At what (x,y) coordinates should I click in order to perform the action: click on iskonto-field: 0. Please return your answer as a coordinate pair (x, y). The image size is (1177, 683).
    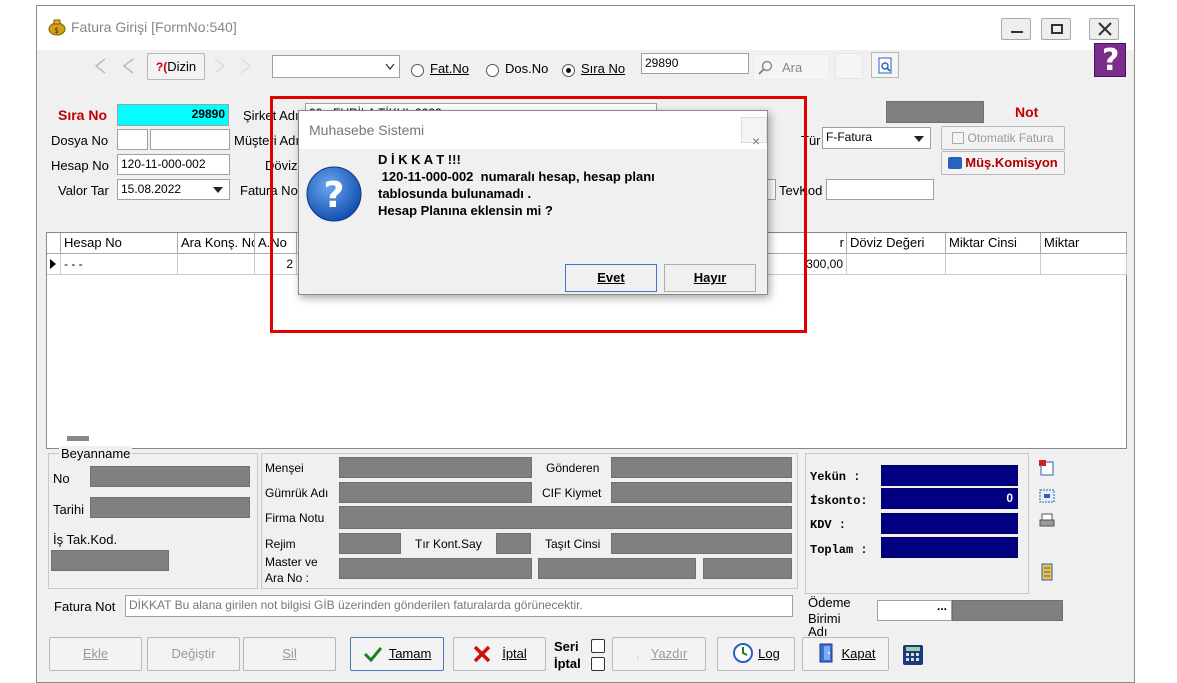
    Looking at the image, I should click on (949, 498).